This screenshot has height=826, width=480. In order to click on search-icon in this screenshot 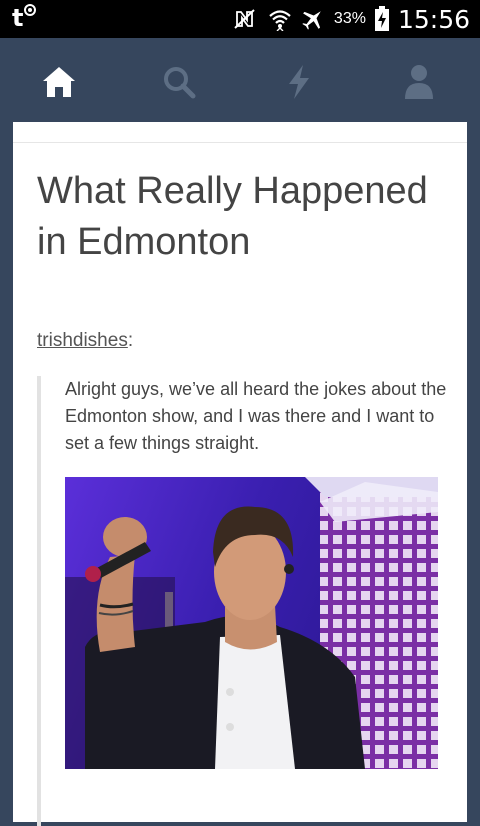, I will do `click(180, 83)`.